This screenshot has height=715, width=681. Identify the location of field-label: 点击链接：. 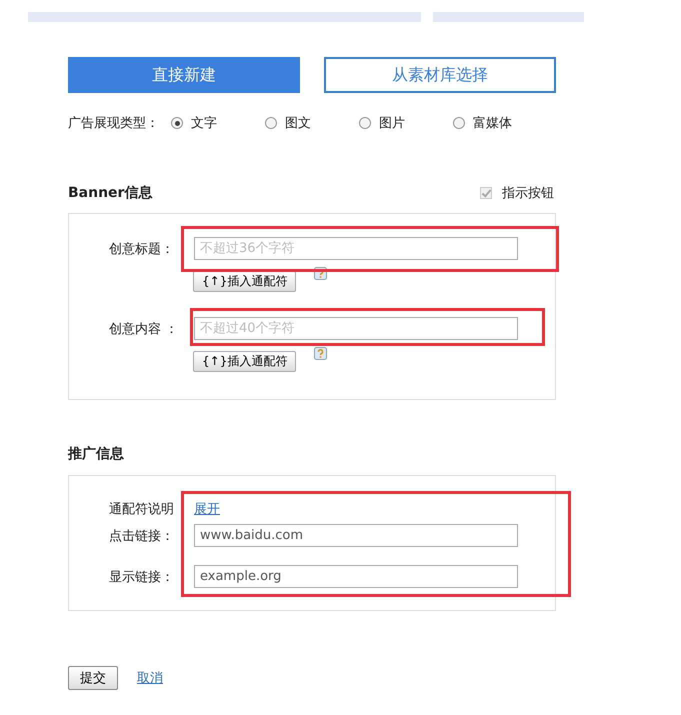
(141, 536).